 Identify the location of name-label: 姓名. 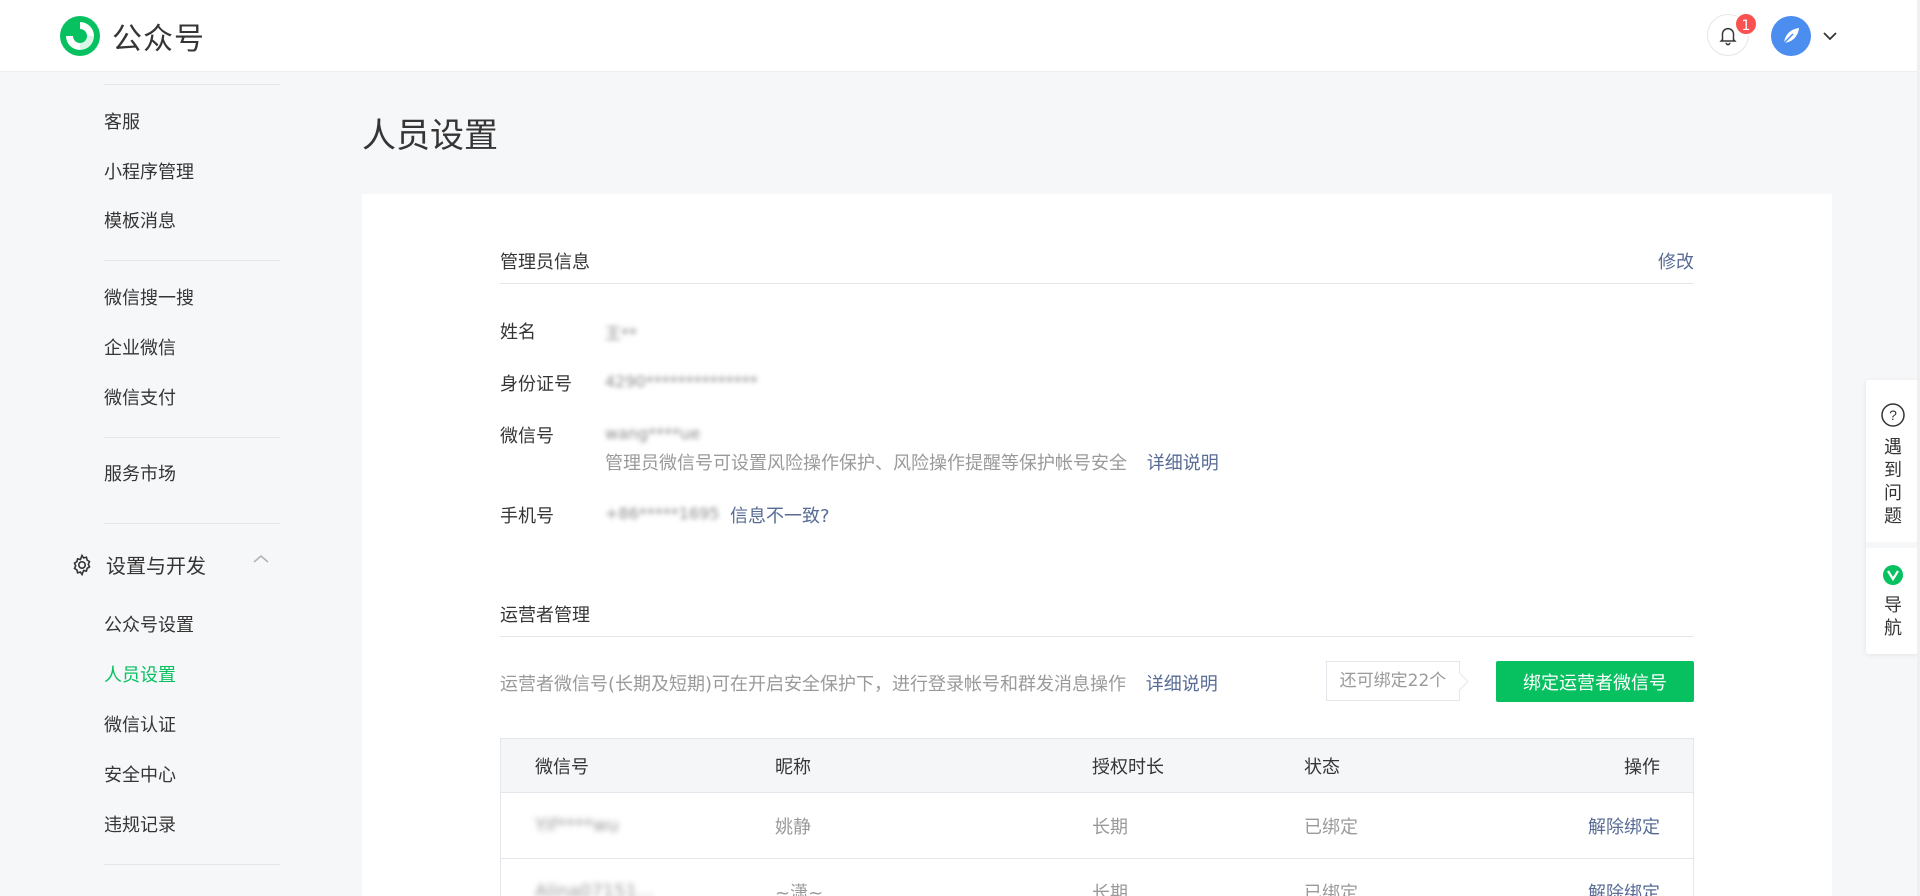
(518, 332).